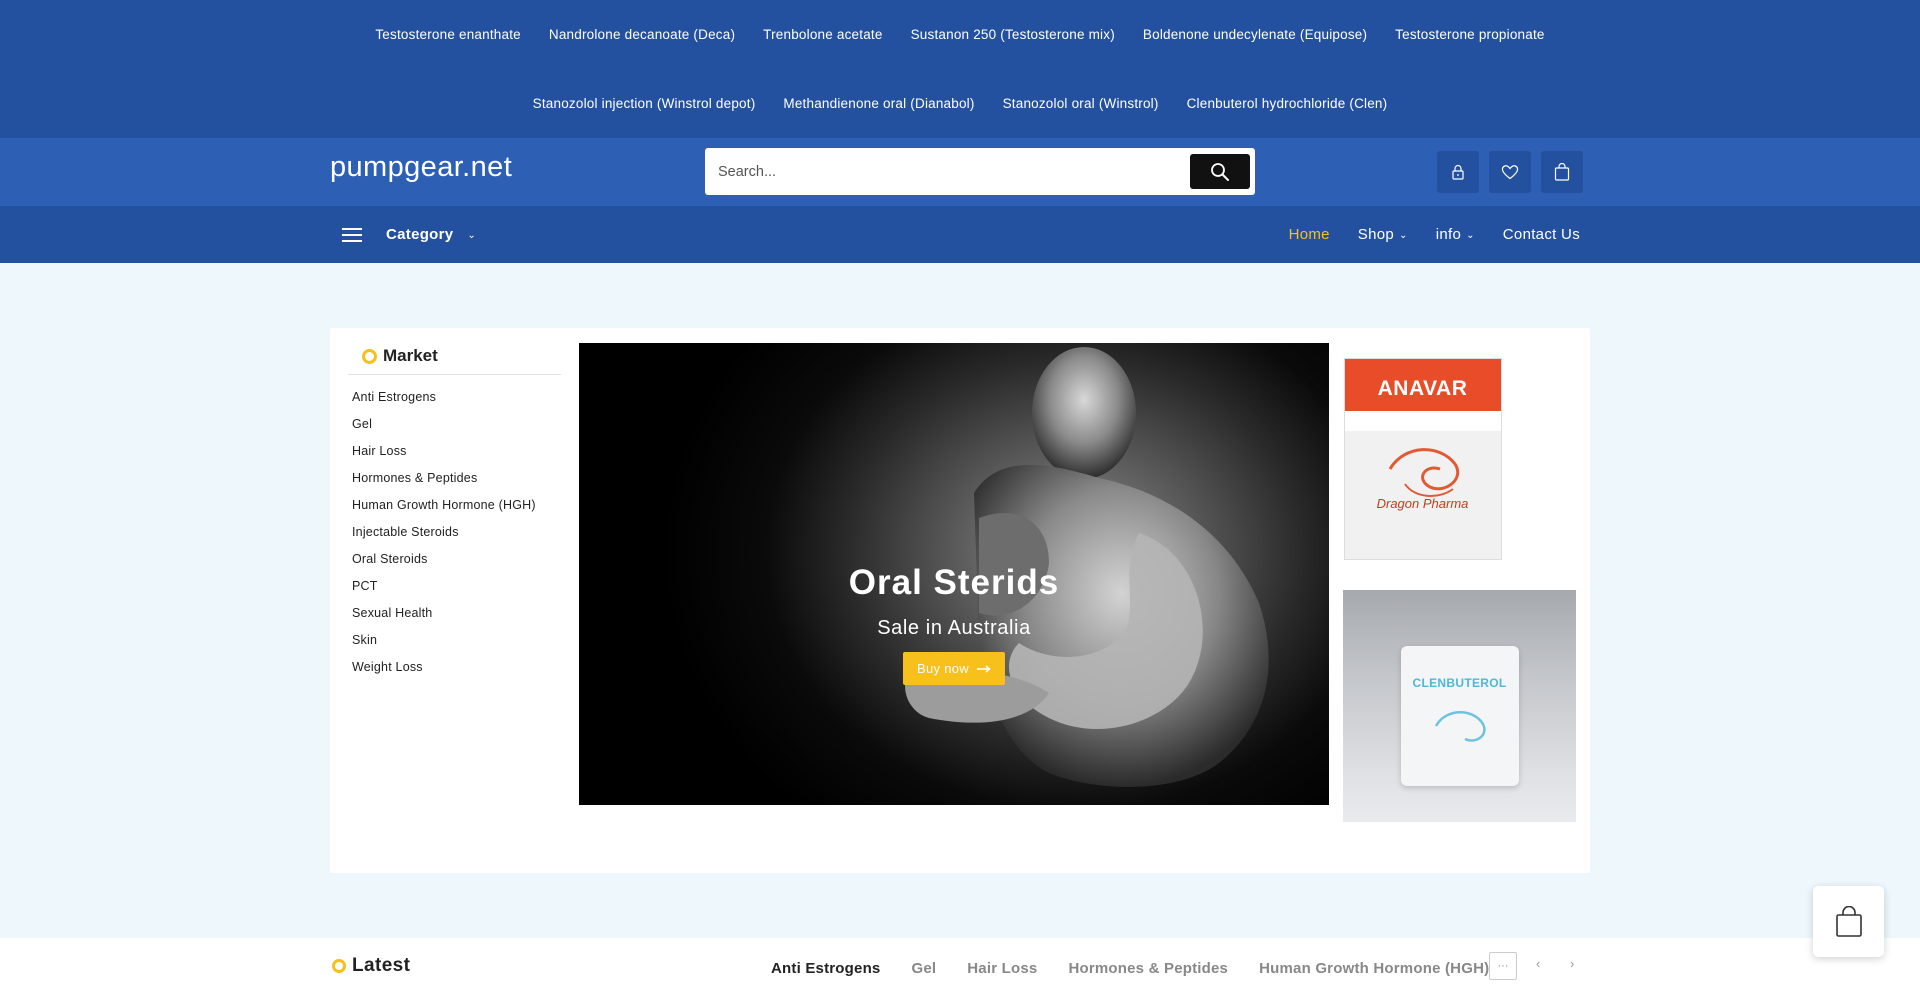 The width and height of the screenshot is (1920, 993). What do you see at coordinates (825, 968) in the screenshot?
I see `latest-tab: Anti Estrogens` at bounding box center [825, 968].